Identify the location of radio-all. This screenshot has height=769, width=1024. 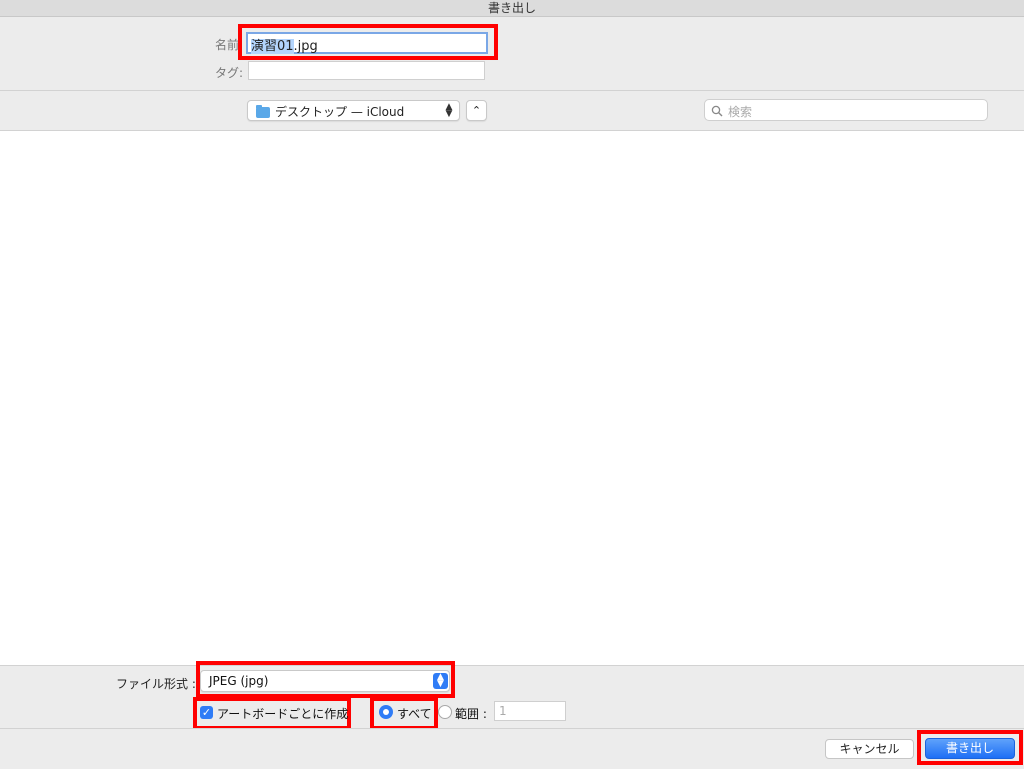
(386, 712).